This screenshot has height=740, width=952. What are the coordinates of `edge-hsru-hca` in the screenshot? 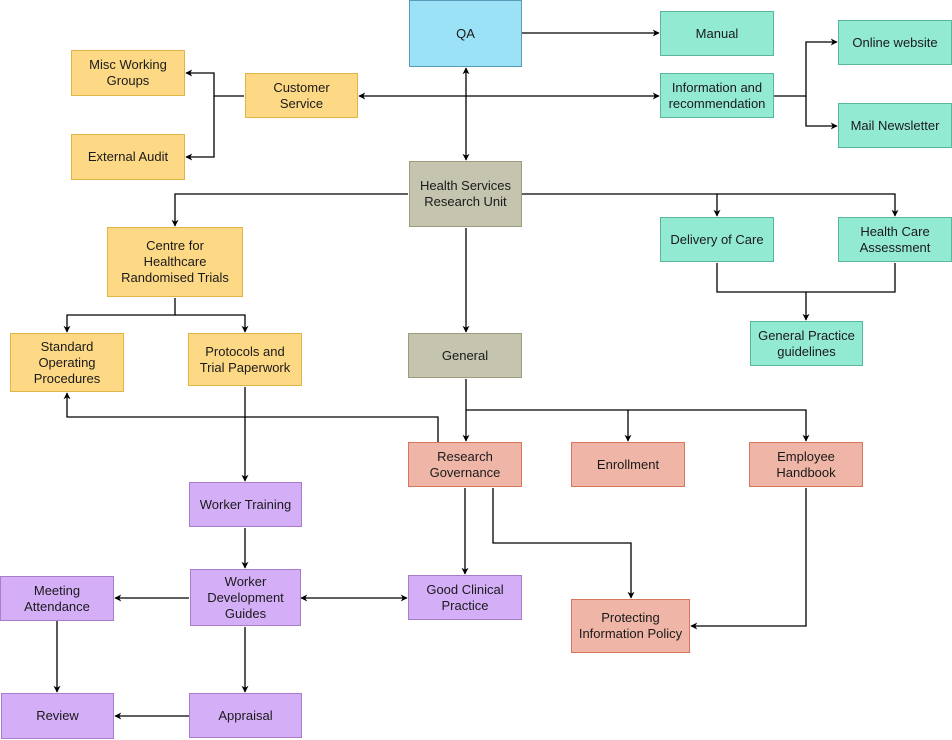 It's located at (808, 205).